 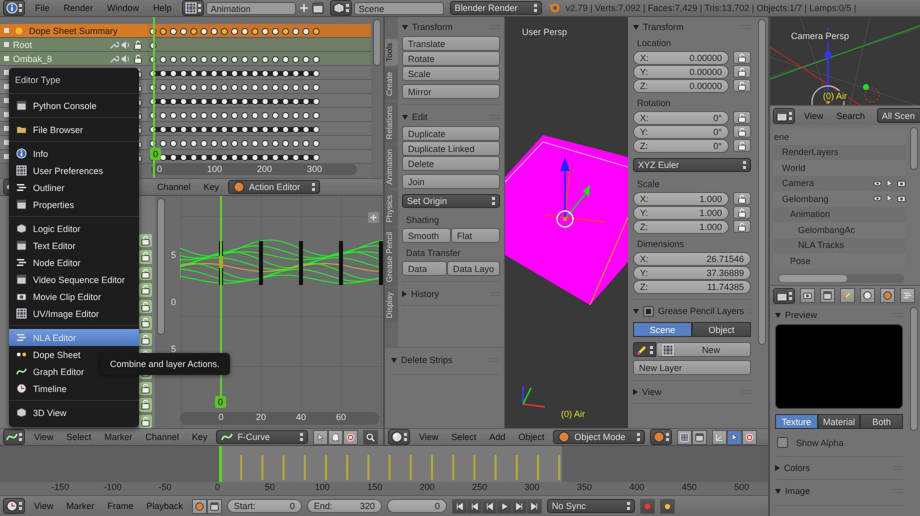 I want to click on number-field: Z: 0.00000, so click(x=681, y=86).